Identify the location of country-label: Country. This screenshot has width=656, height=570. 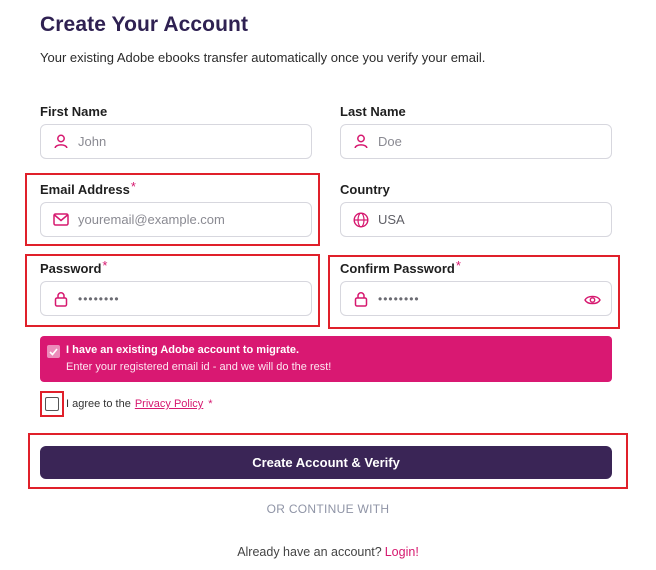
(365, 189).